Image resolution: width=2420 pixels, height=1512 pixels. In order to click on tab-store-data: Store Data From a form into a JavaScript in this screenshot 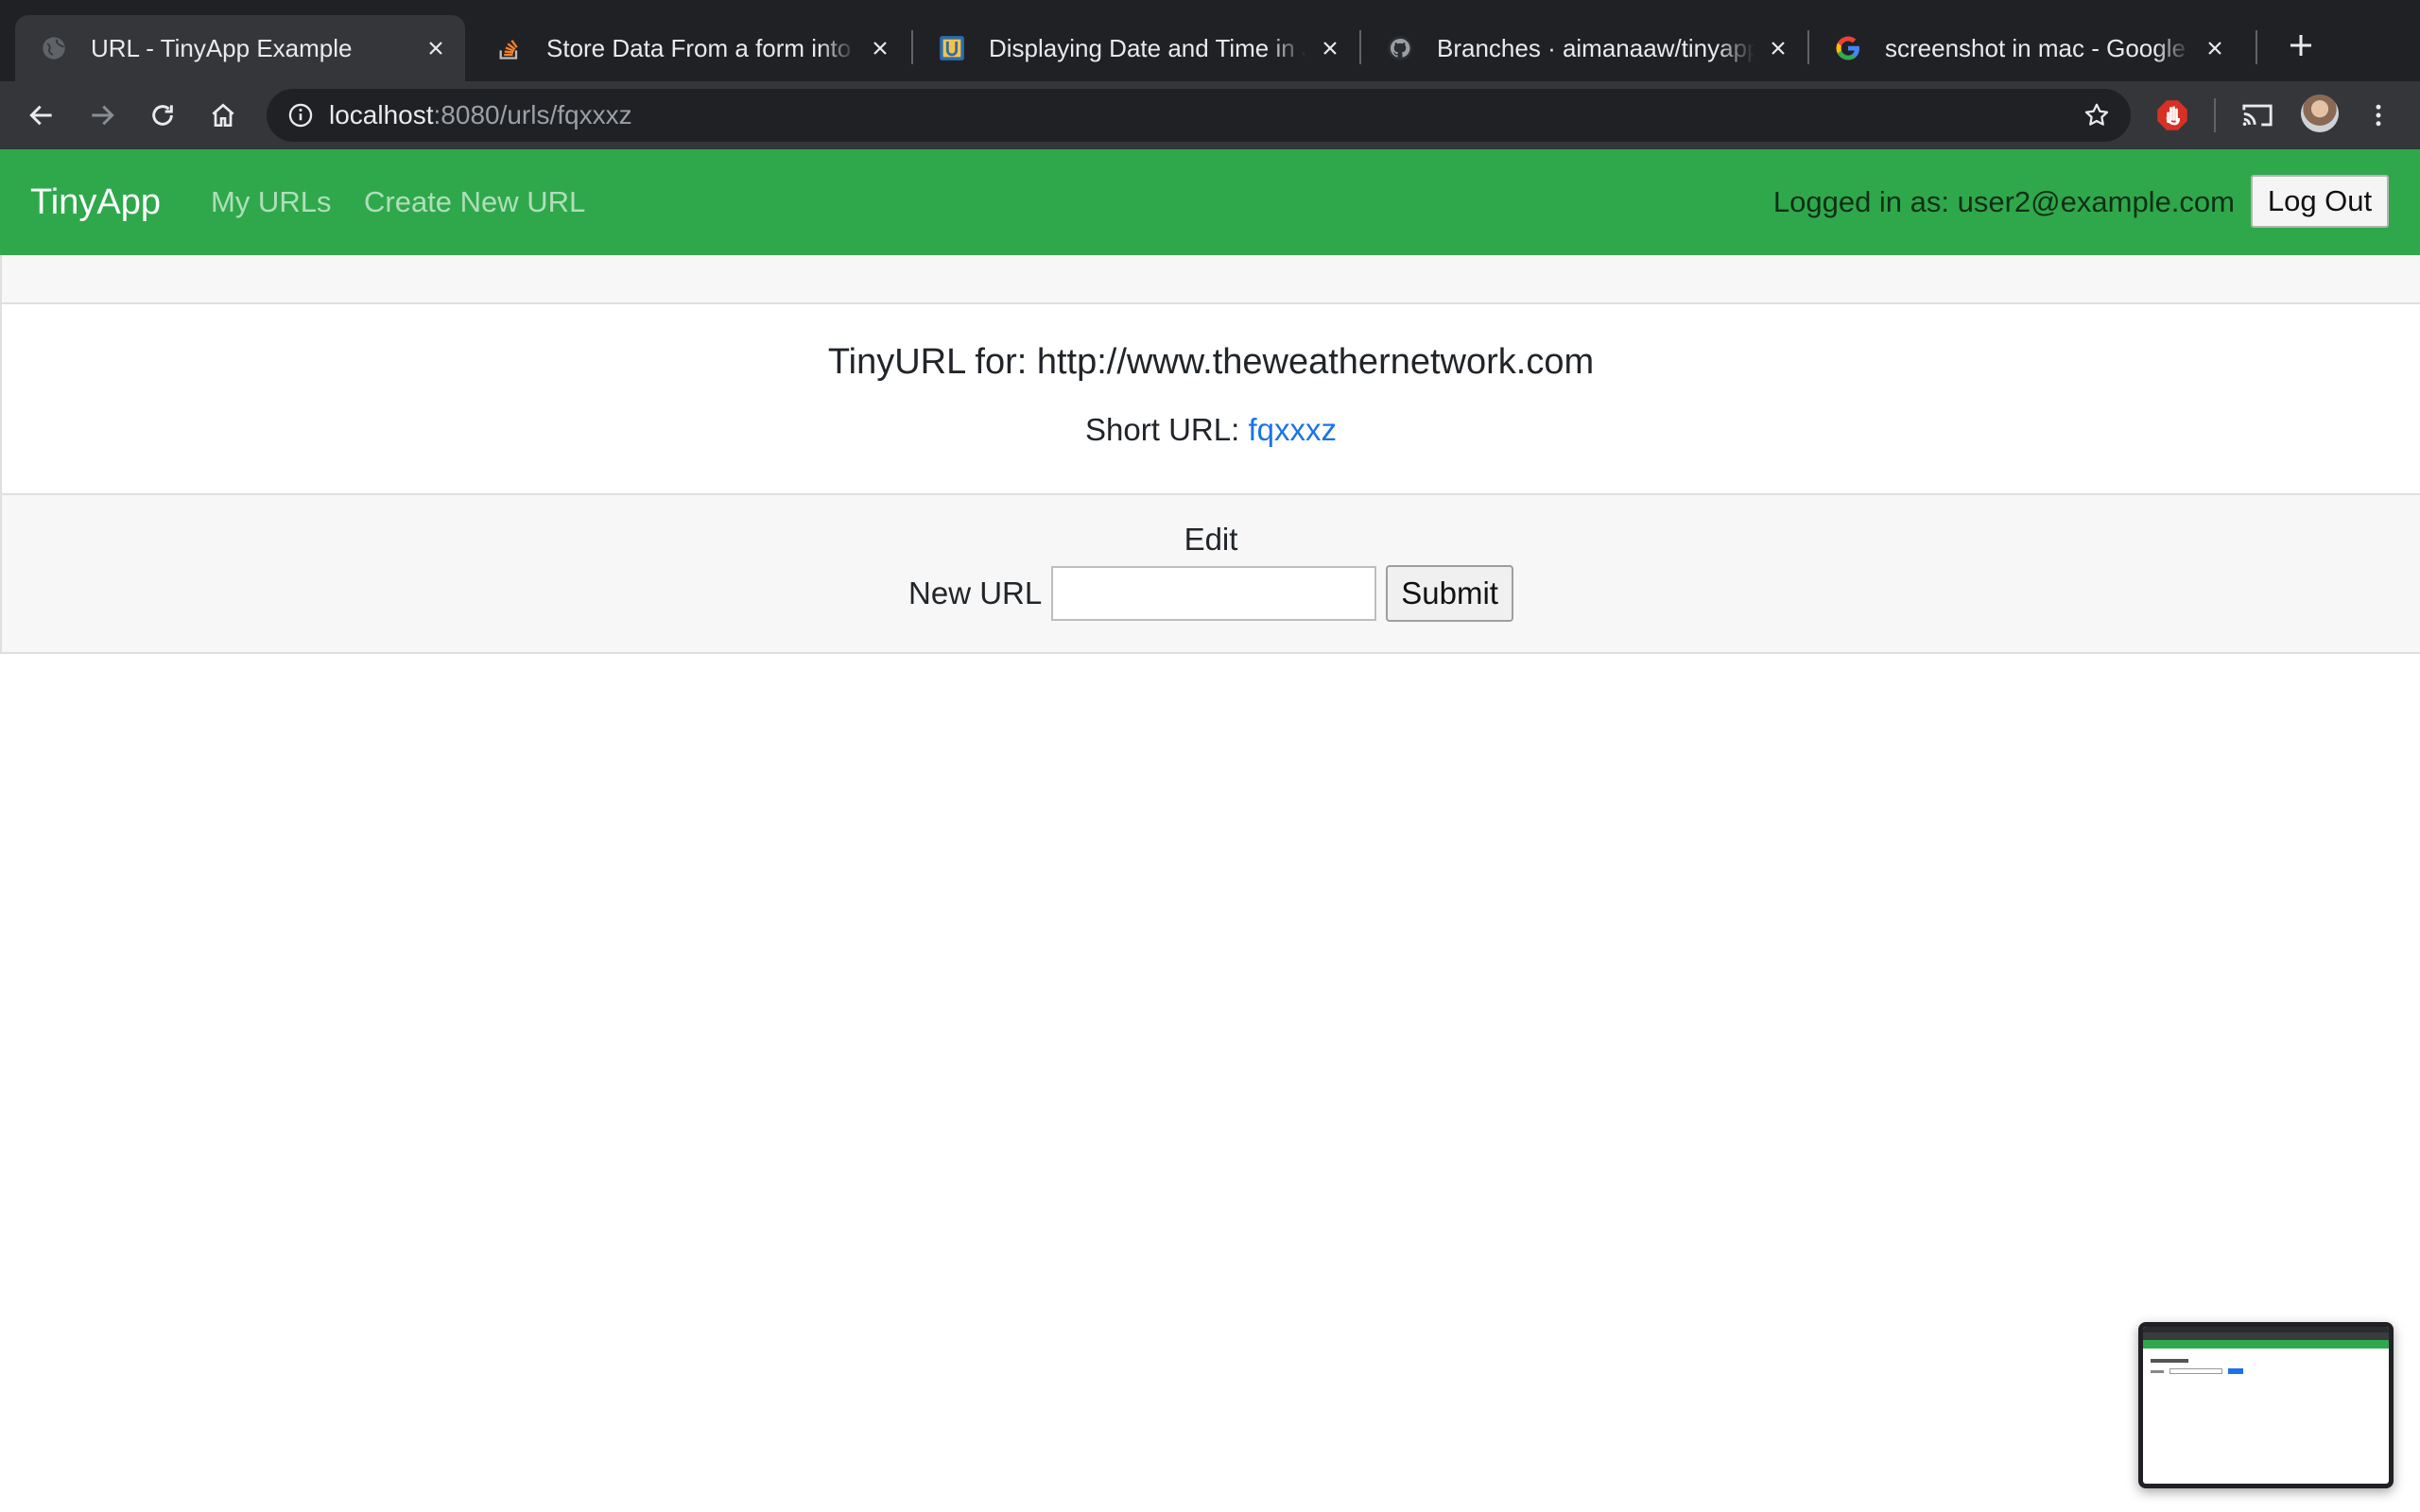, I will do `click(690, 48)`.